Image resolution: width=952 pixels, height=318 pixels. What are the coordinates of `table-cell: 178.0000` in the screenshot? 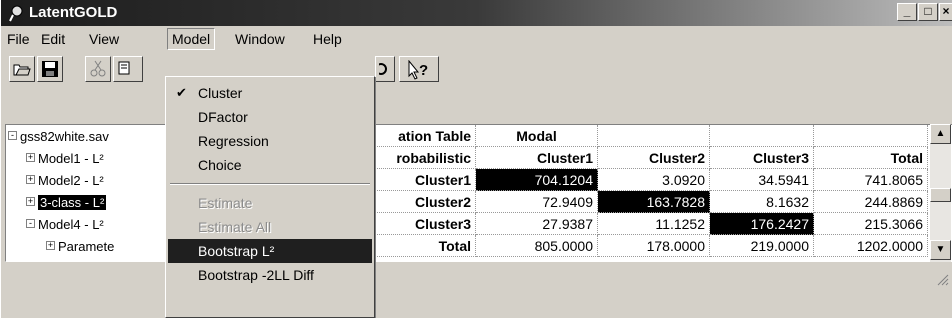 It's located at (654, 246).